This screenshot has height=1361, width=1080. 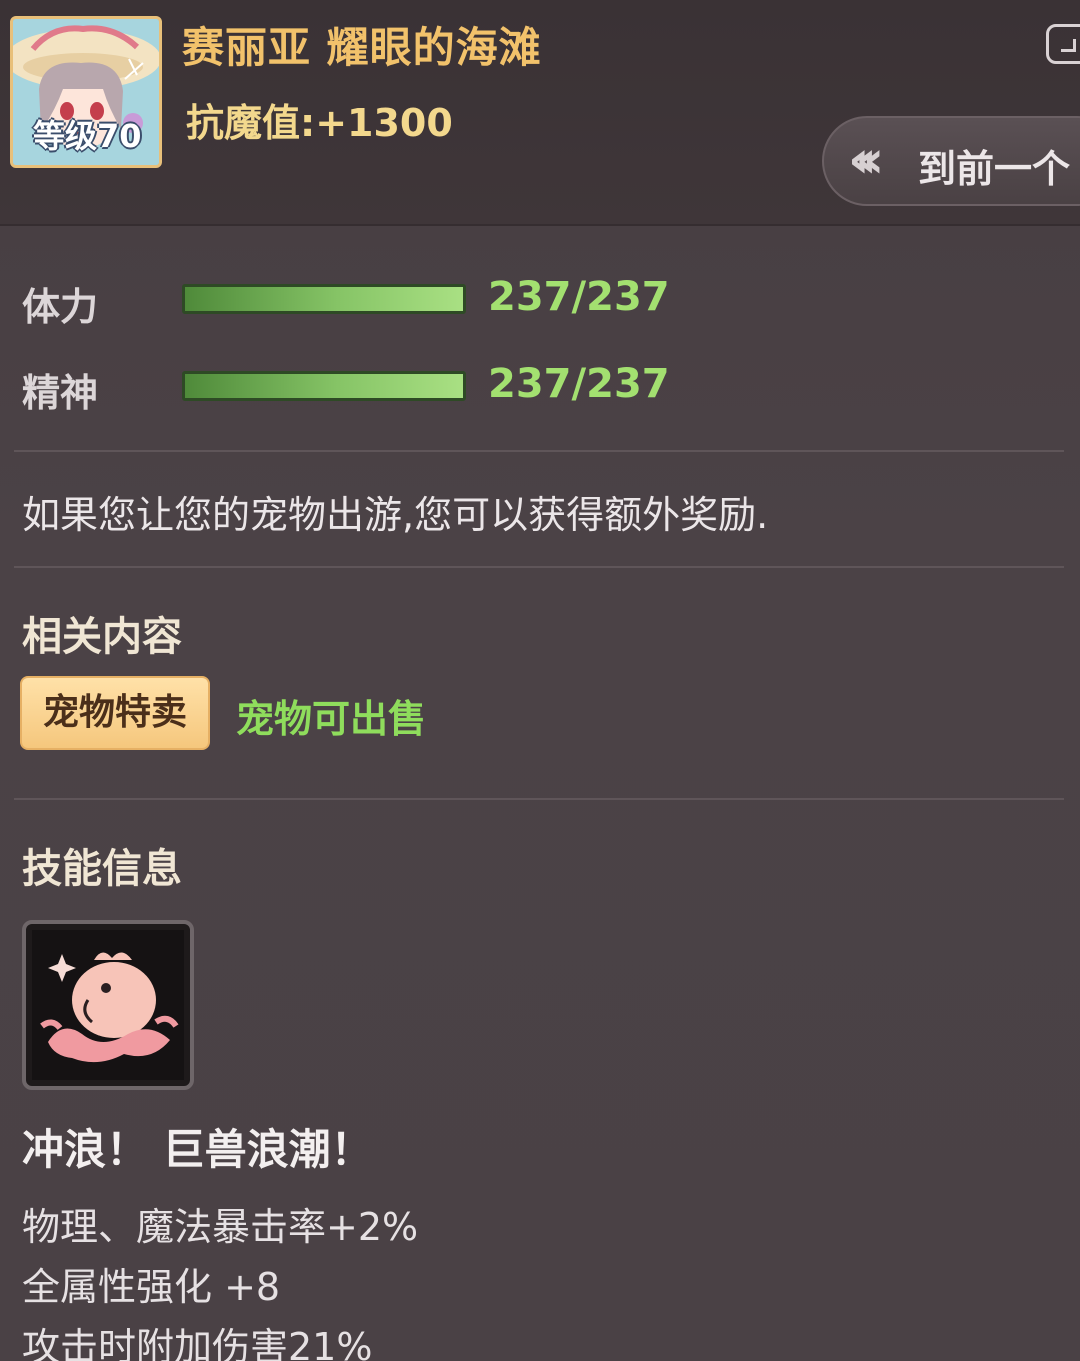 What do you see at coordinates (86, 92) in the screenshot?
I see `pet-avatar: 等级70` at bounding box center [86, 92].